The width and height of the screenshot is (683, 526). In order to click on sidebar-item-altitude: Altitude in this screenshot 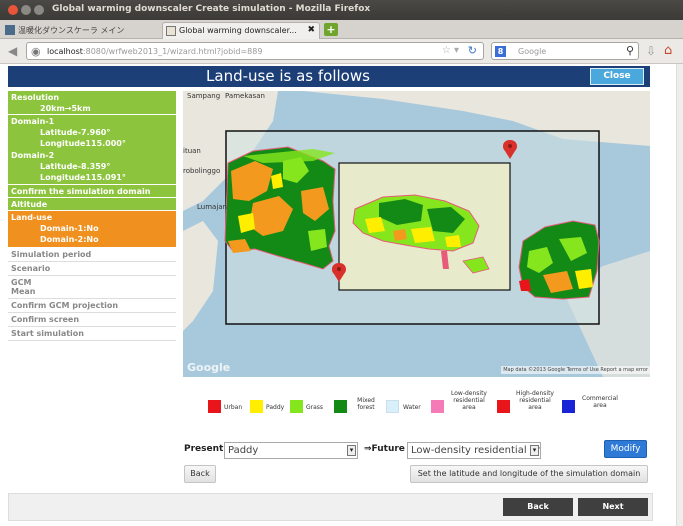, I will do `click(92, 204)`.